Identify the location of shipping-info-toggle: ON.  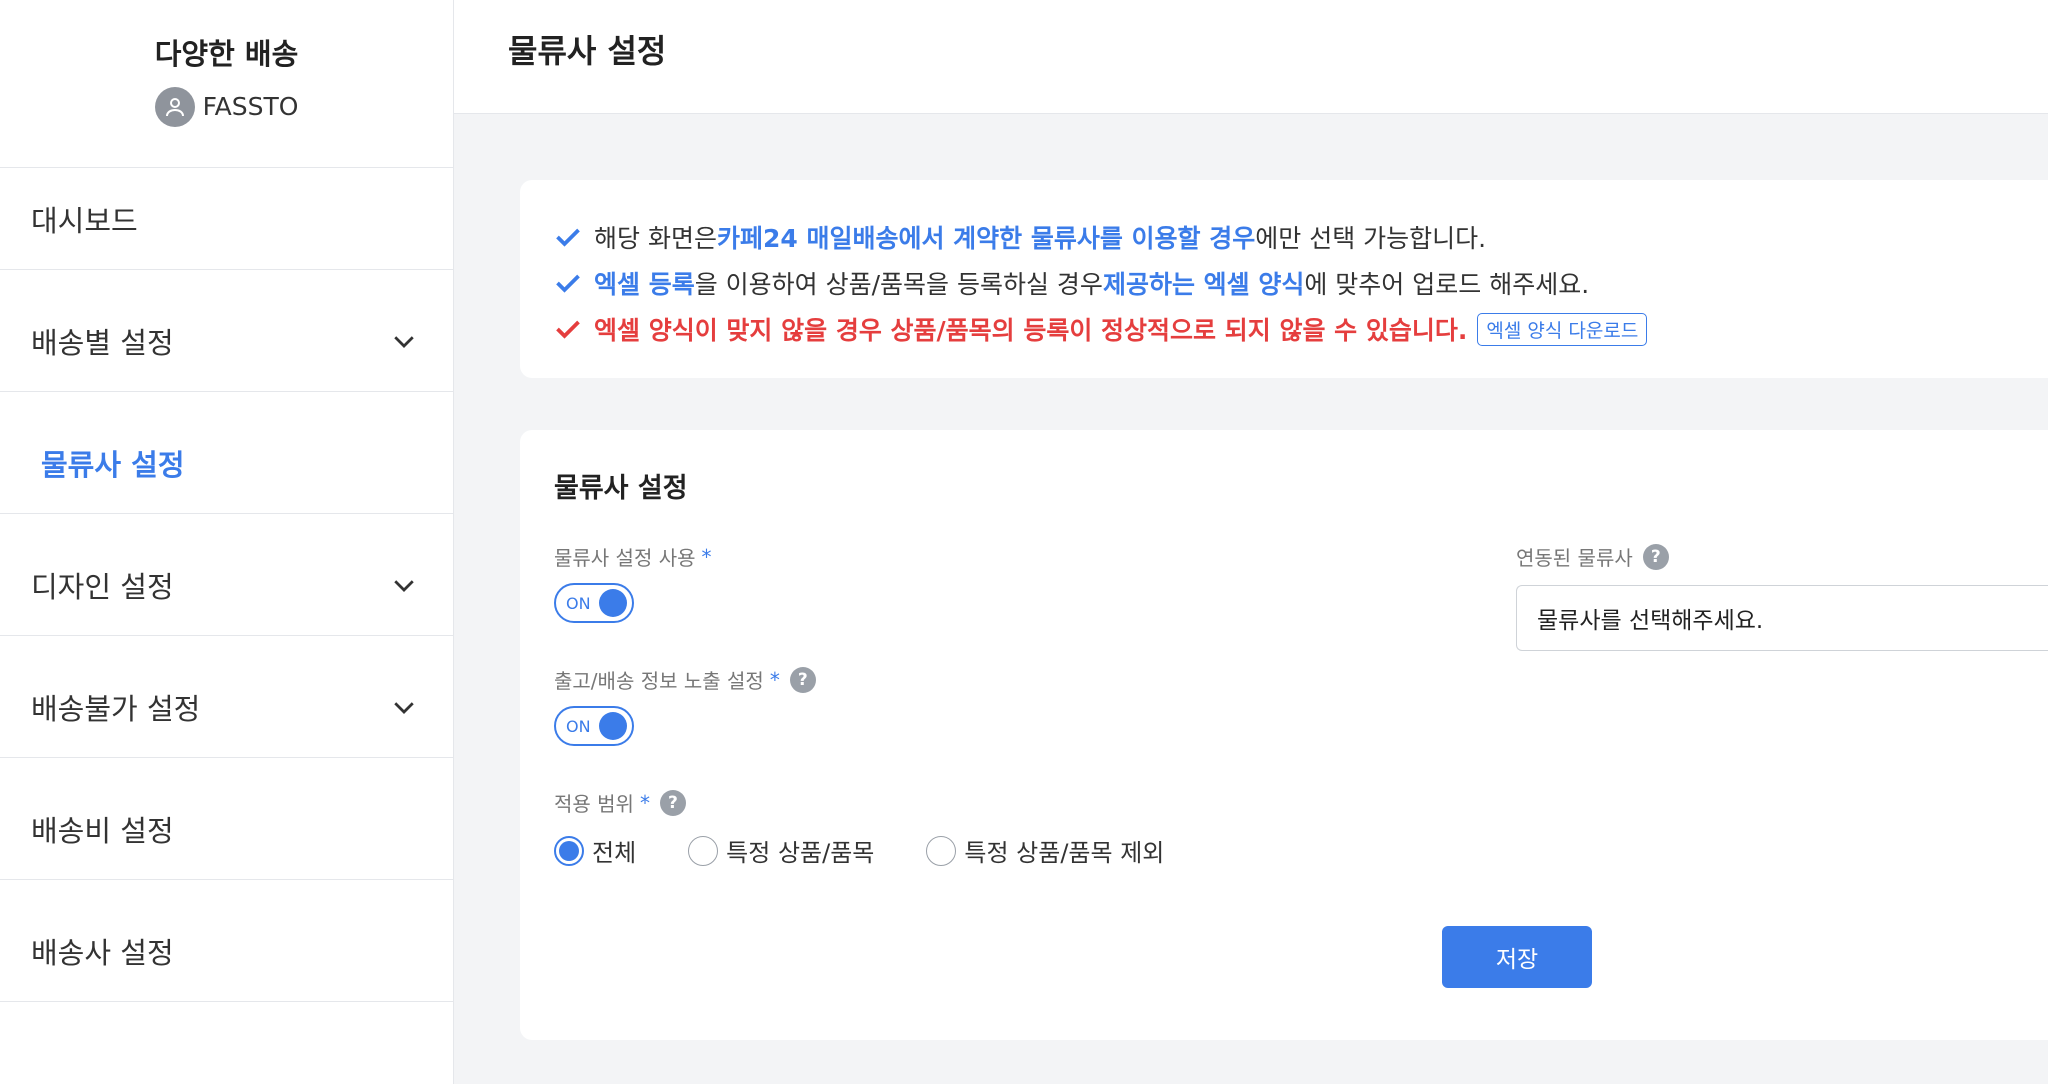
(594, 726).